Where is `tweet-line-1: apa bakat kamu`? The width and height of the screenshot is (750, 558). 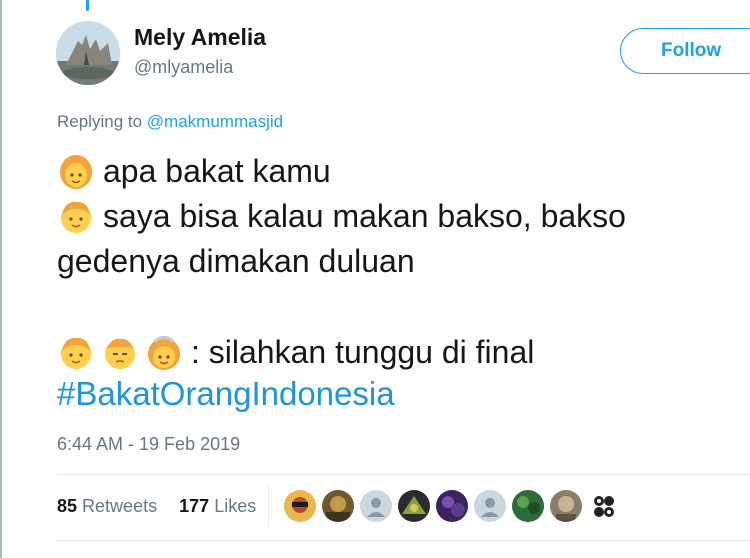 tweet-line-1: apa bakat kamu is located at coordinates (194, 171).